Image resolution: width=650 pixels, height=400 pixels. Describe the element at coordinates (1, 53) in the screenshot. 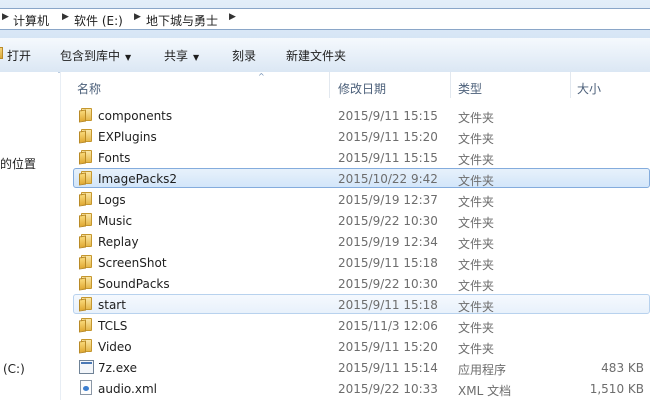

I see `open-icon` at that location.